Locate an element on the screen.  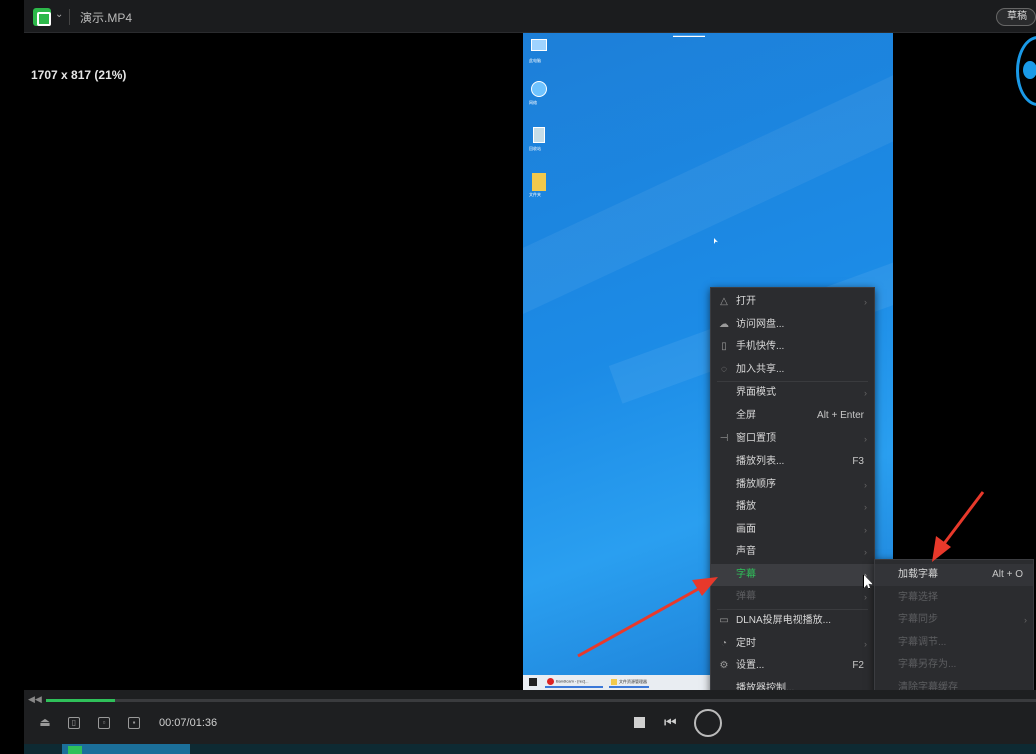
top-right-pill-button: 草稿 is located at coordinates (1016, 17).